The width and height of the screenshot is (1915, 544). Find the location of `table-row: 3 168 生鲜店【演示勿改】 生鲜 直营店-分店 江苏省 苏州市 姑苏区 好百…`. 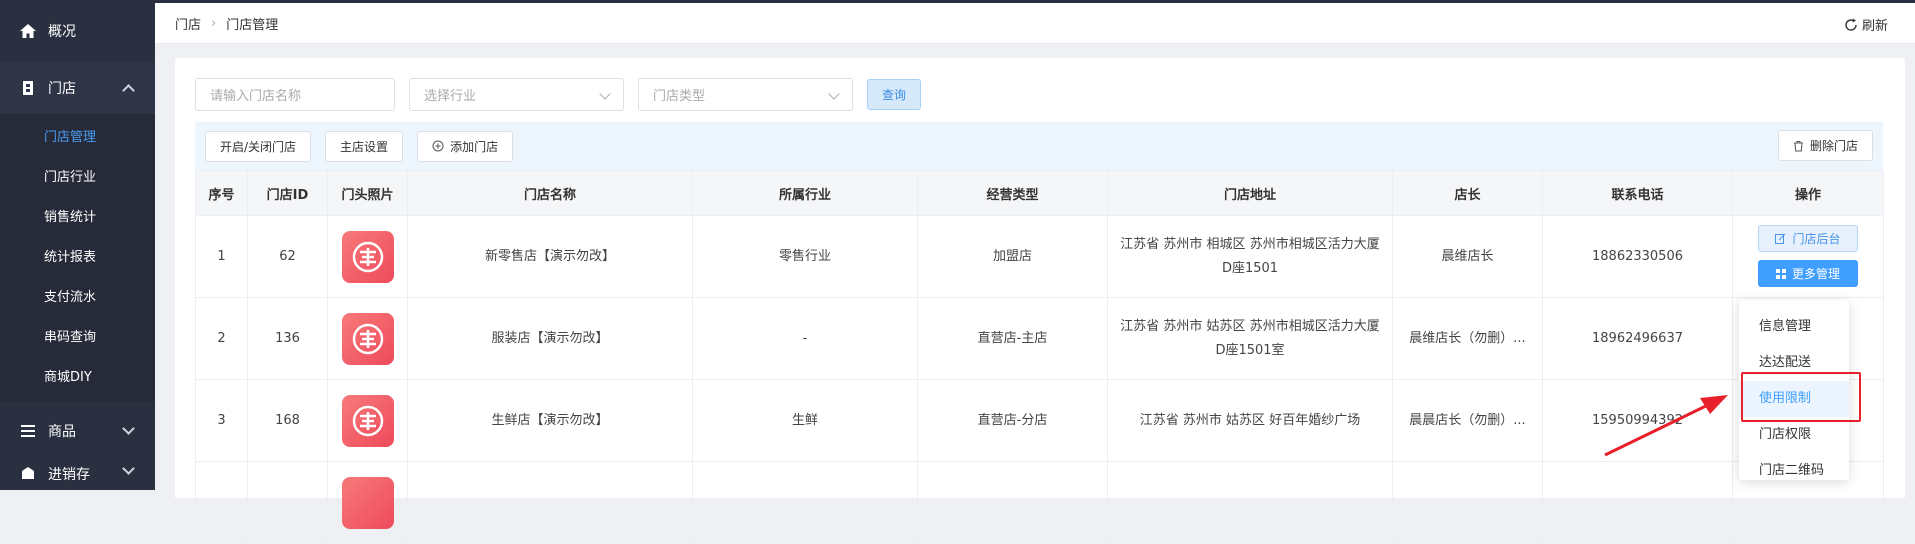

table-row: 3 168 生鲜店【演示勿改】 生鲜 直营店-分店 江苏省 苏州市 姑苏区 好百… is located at coordinates (1039, 420).